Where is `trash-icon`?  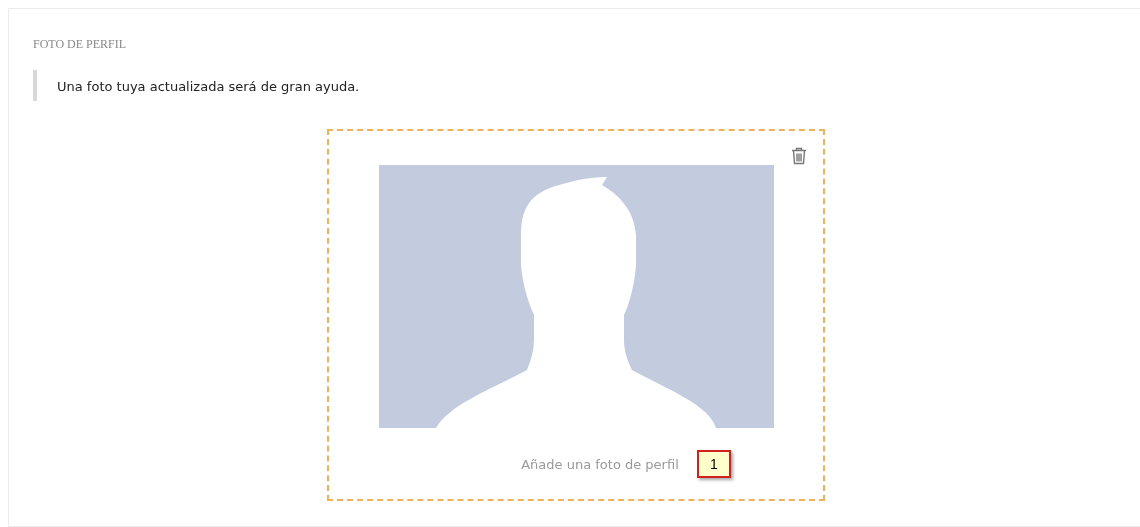
trash-icon is located at coordinates (799, 156).